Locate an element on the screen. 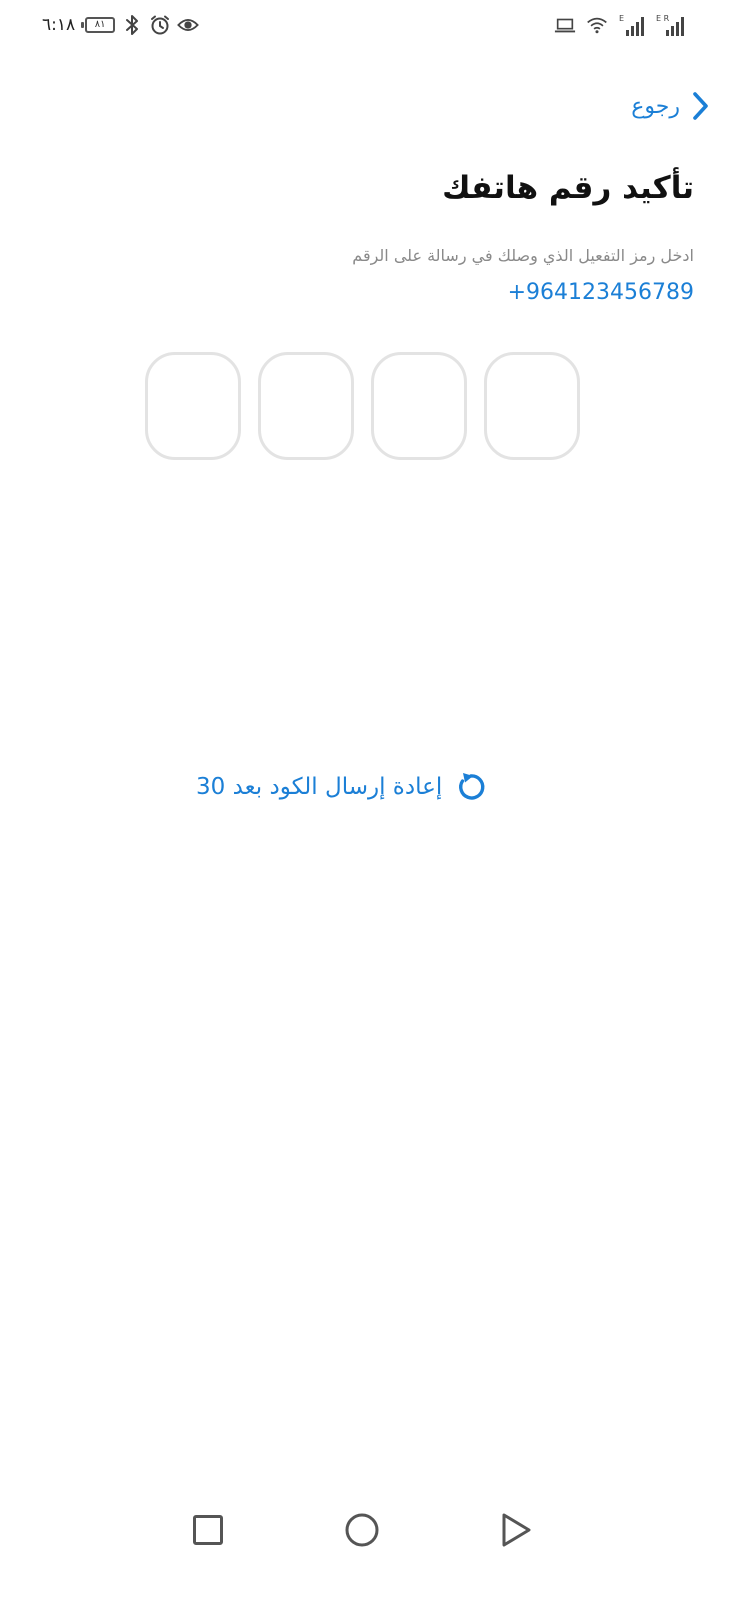 The image size is (738, 1600). resend-label: إعادة إرسال الكود بعد 30 is located at coordinates (319, 787).